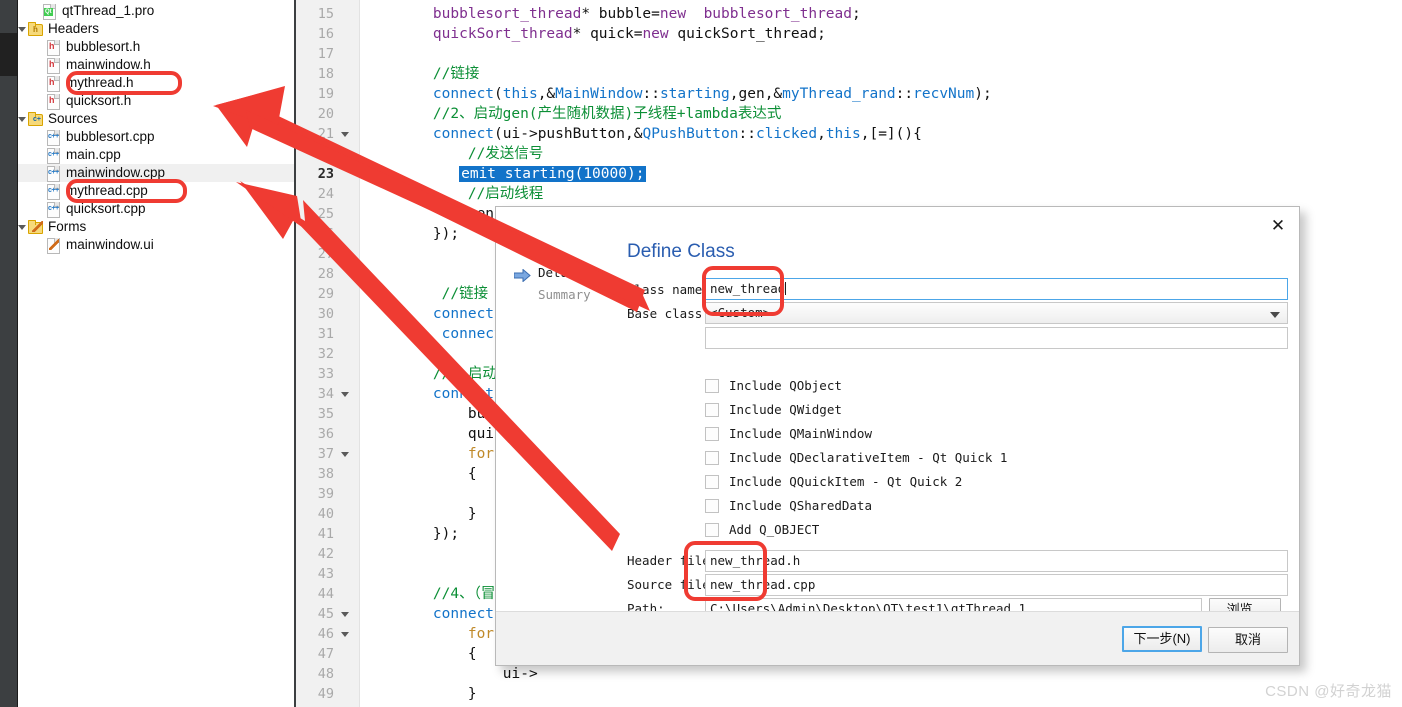 This screenshot has width=1402, height=707. I want to click on checkbox-label: Include QSharedData, so click(800, 505).